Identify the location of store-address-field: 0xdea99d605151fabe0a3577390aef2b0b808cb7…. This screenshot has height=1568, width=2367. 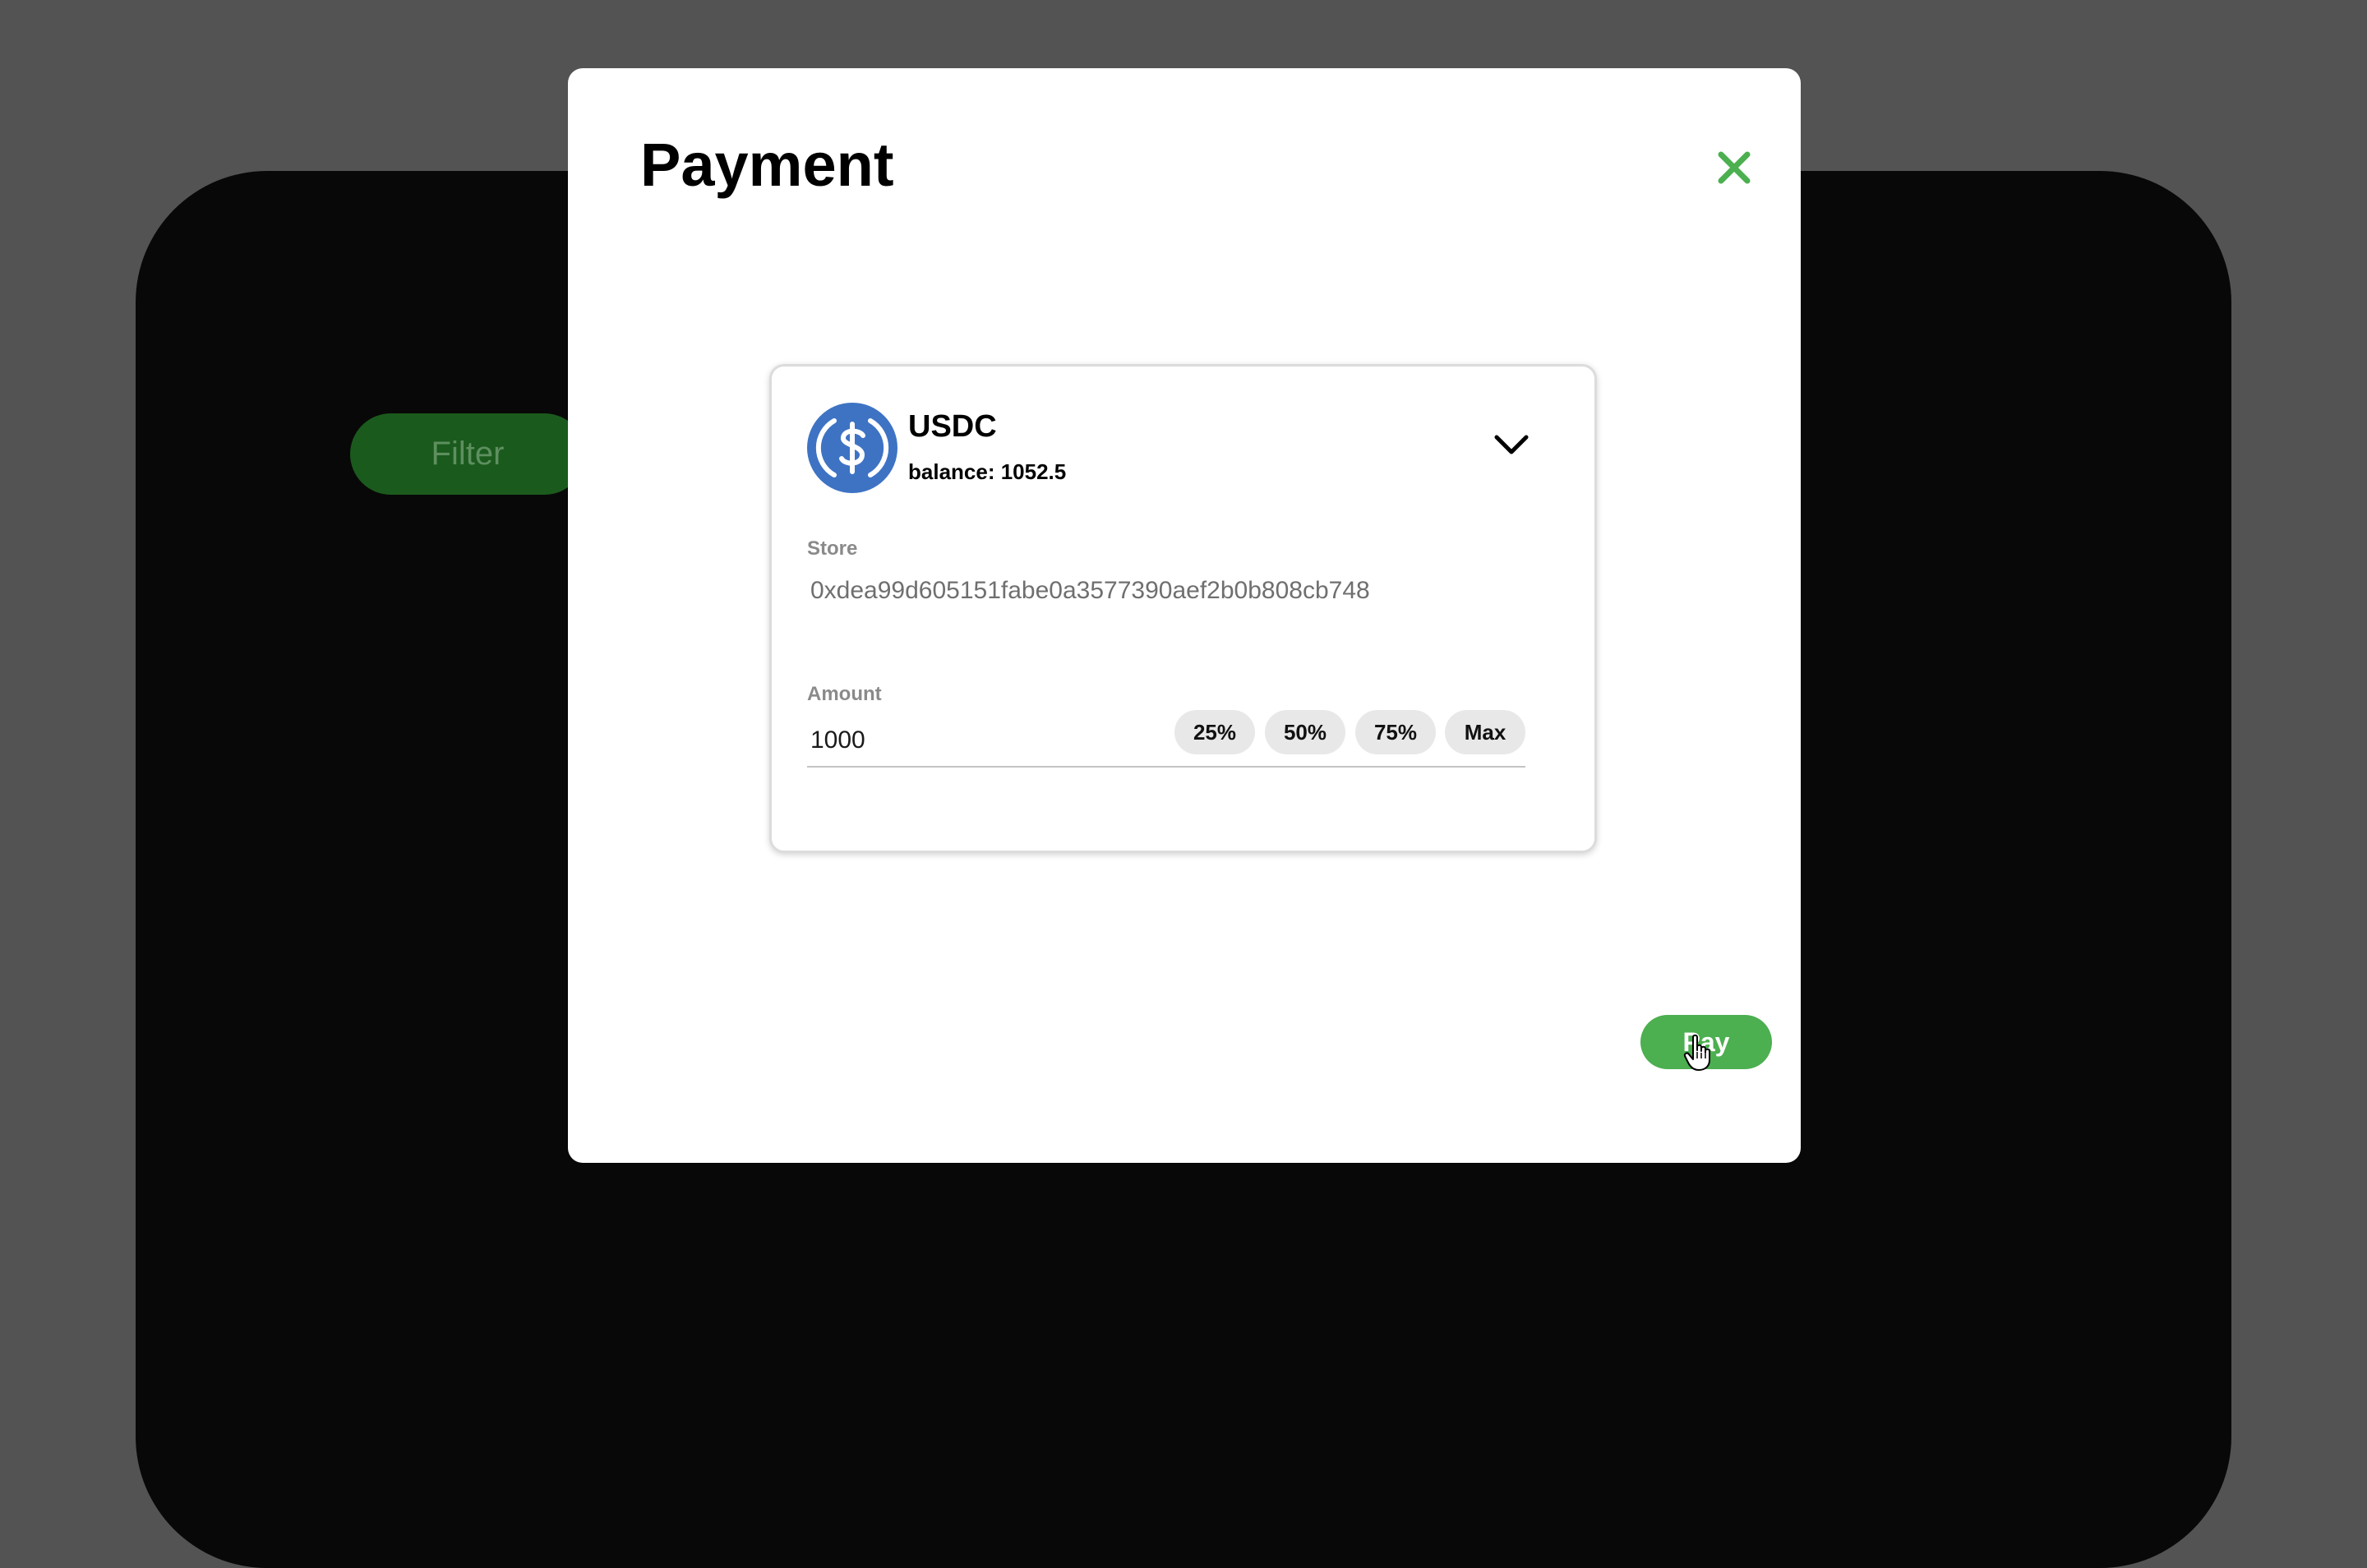
(1180, 591).